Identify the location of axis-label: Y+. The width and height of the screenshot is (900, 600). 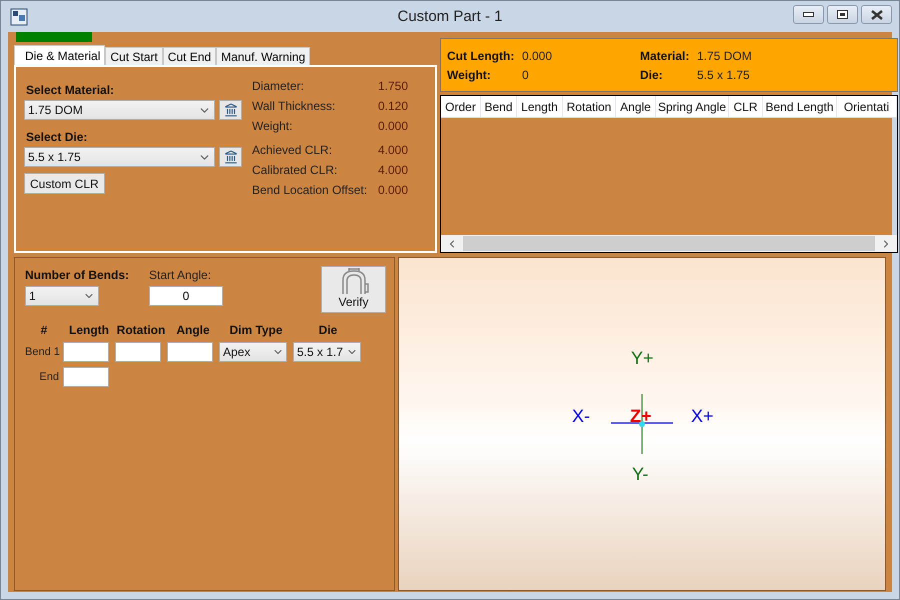
(642, 358).